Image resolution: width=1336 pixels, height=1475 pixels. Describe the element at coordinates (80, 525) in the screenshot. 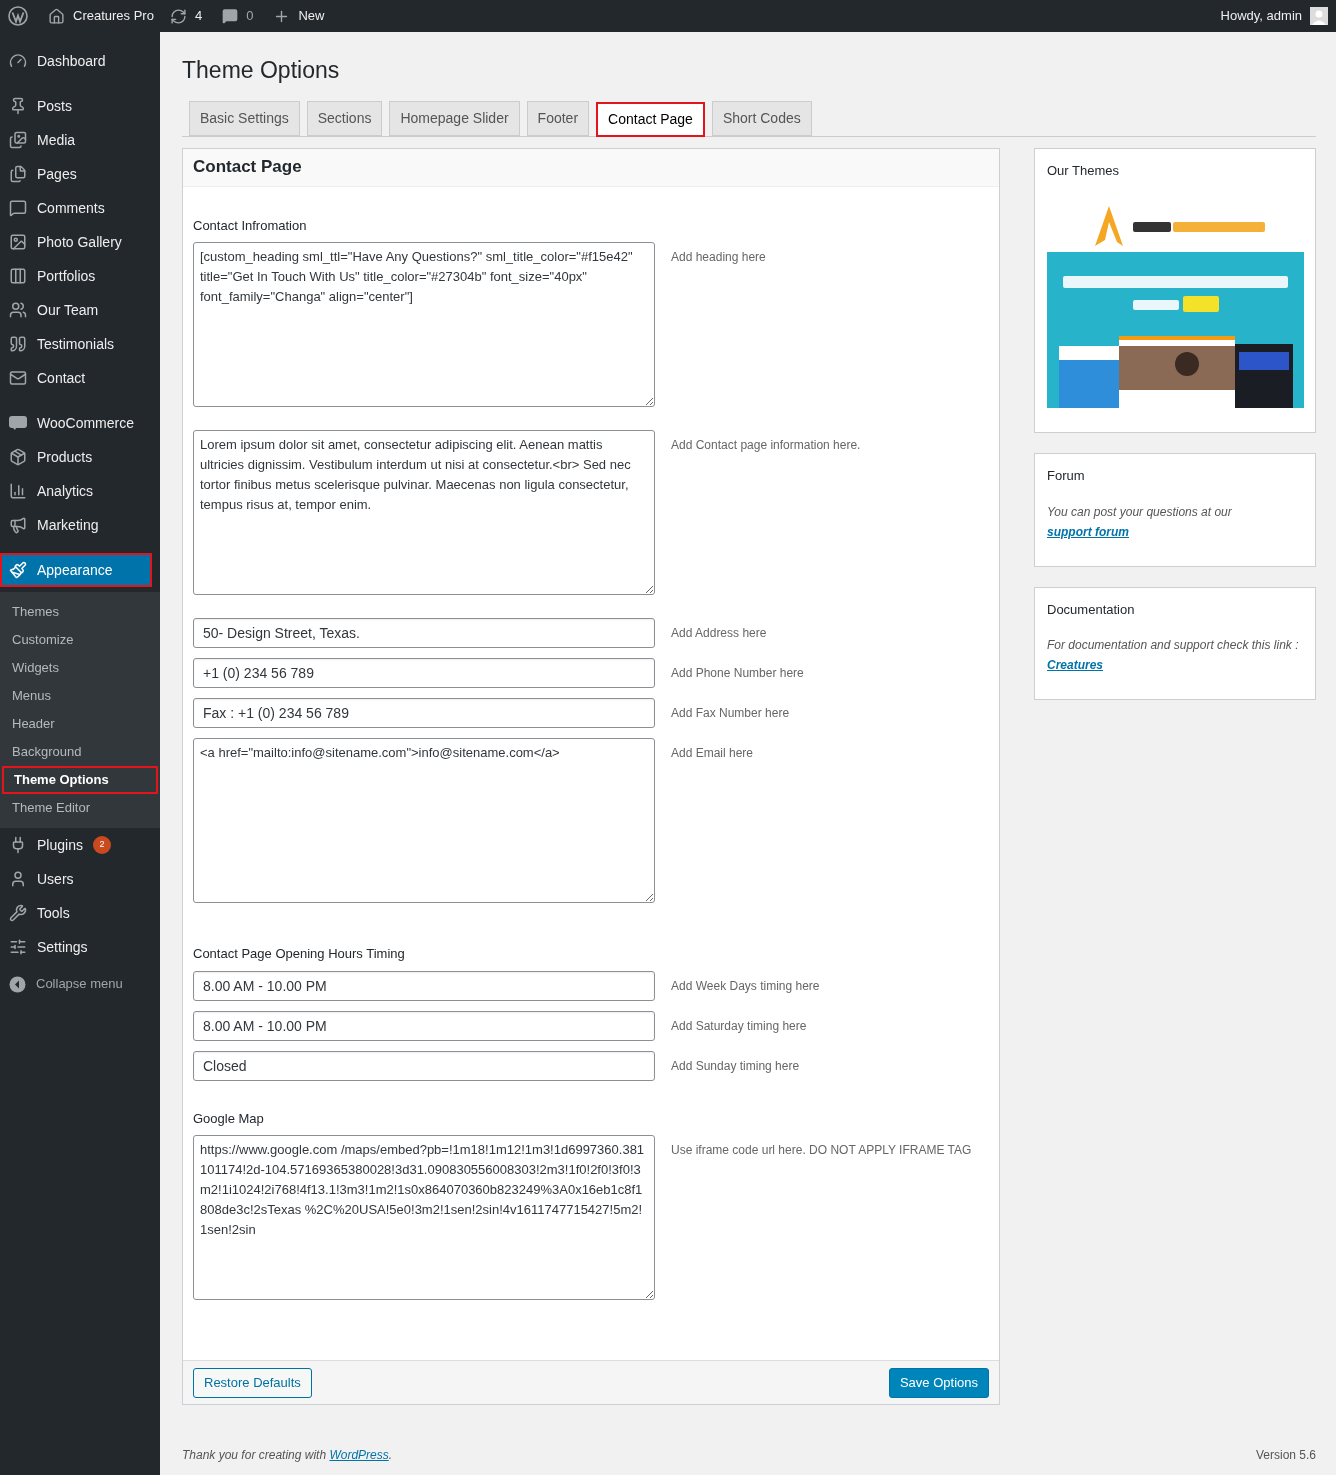

I see `menu-item: Marketing` at that location.